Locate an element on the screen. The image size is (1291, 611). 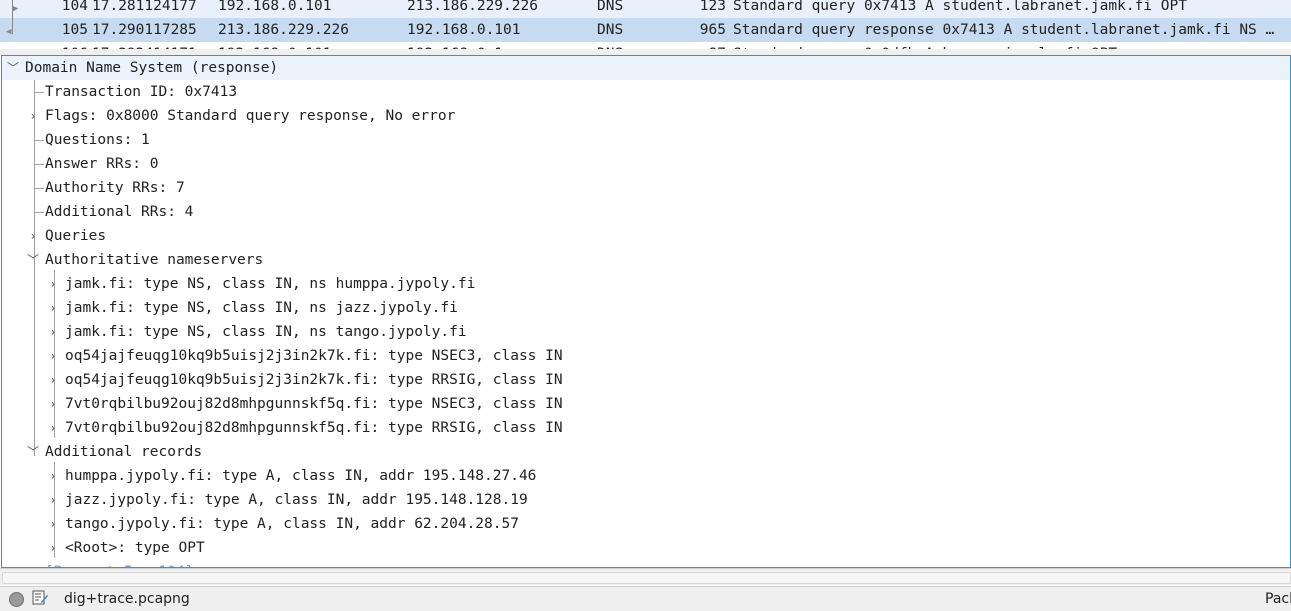
tree-item-authoritative-nameservers: ﹀ Authoritative nameservers is located at coordinates (646, 260).